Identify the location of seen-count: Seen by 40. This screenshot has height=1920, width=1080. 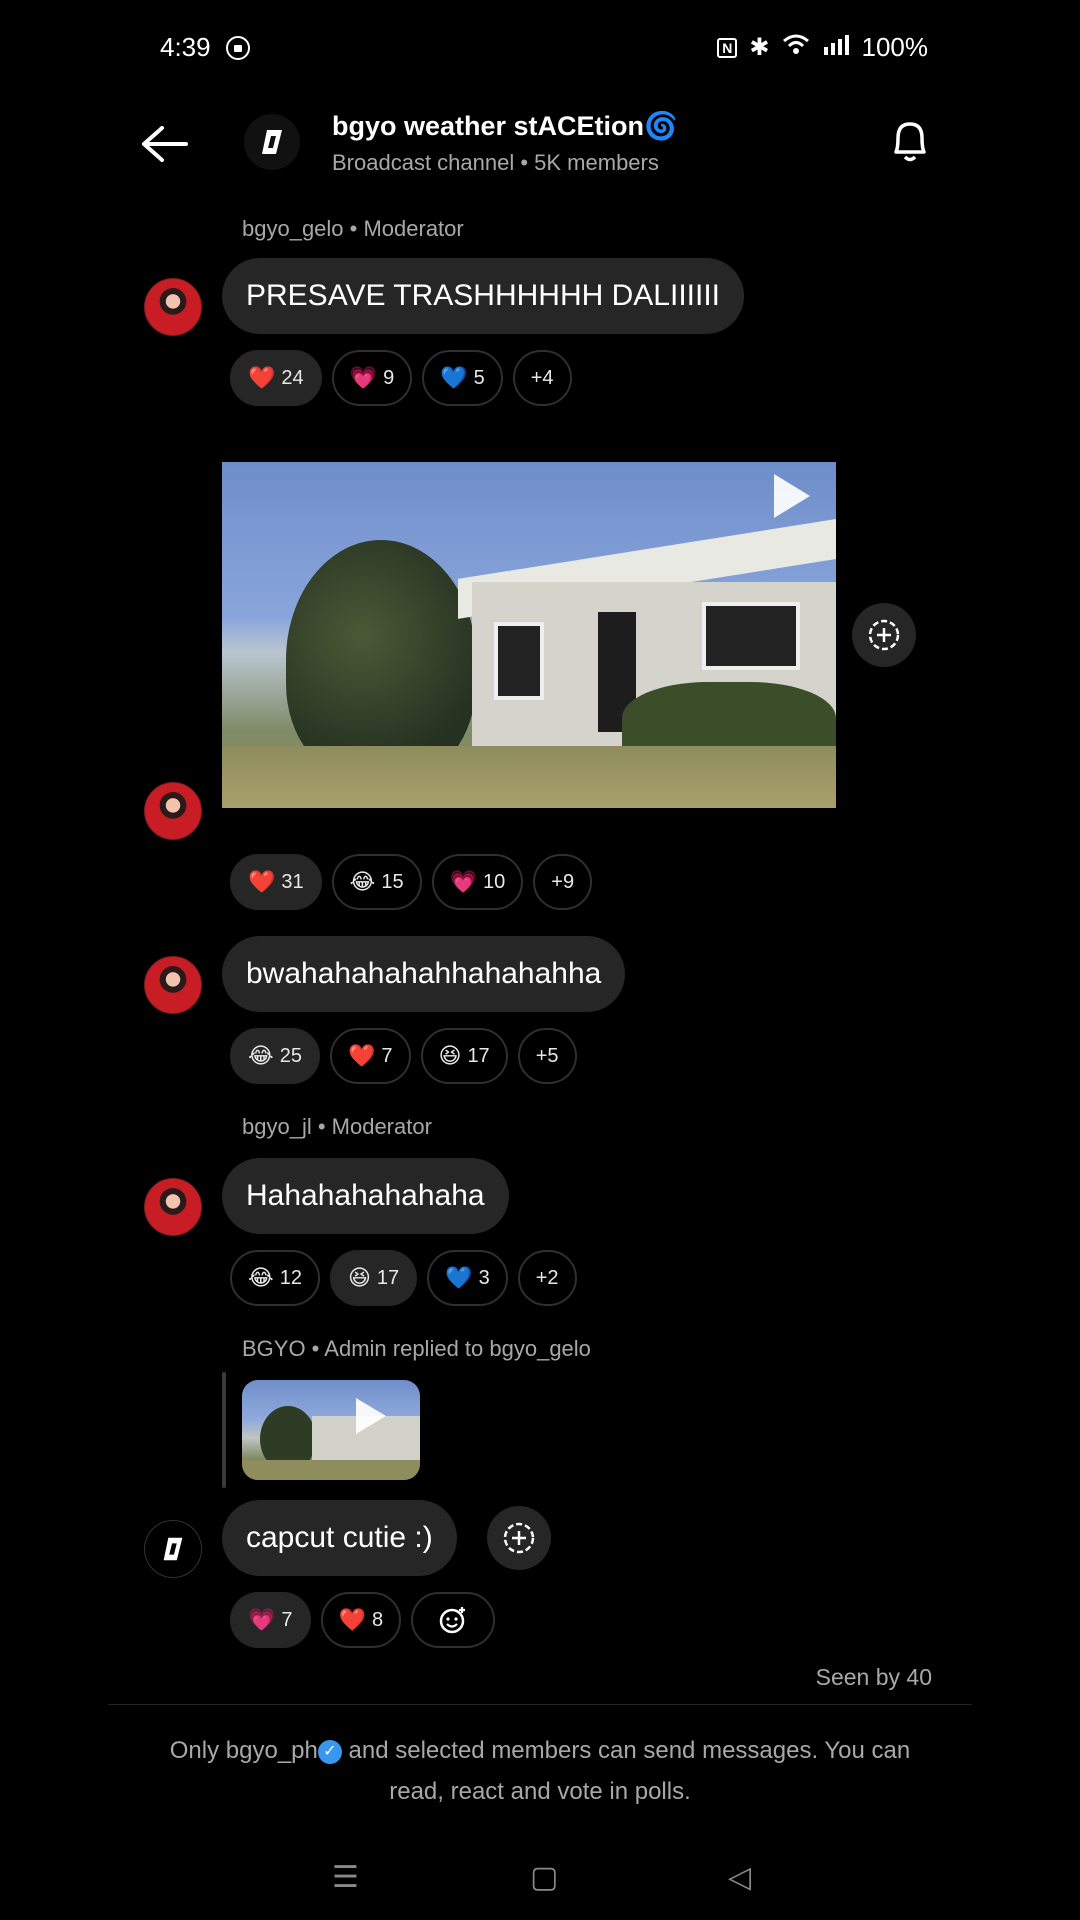
(873, 1677).